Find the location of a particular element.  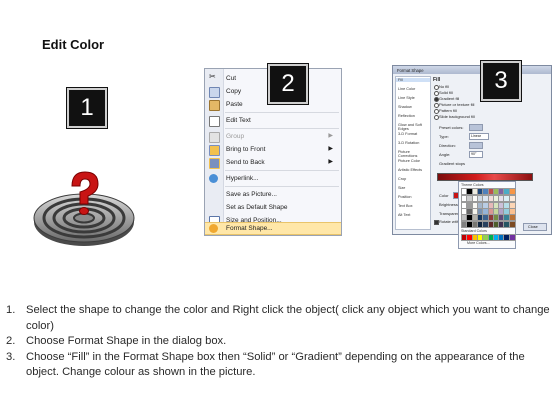

send-back-icon is located at coordinates (214, 163).